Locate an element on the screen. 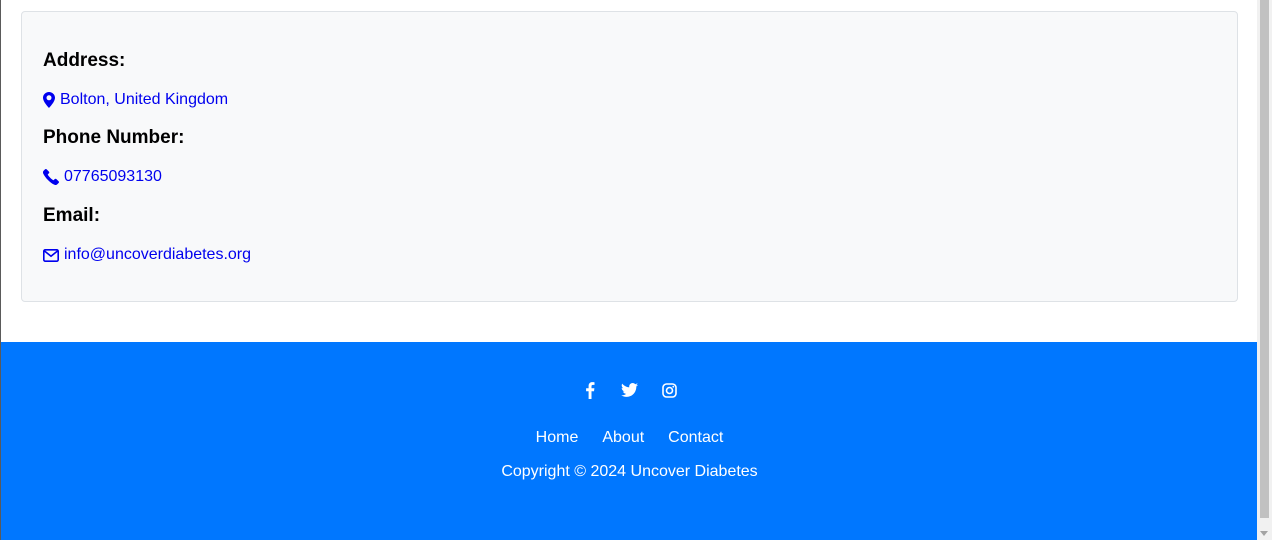 The height and width of the screenshot is (540, 1272). scroll-down-arrow-icon is located at coordinates (1264, 533).